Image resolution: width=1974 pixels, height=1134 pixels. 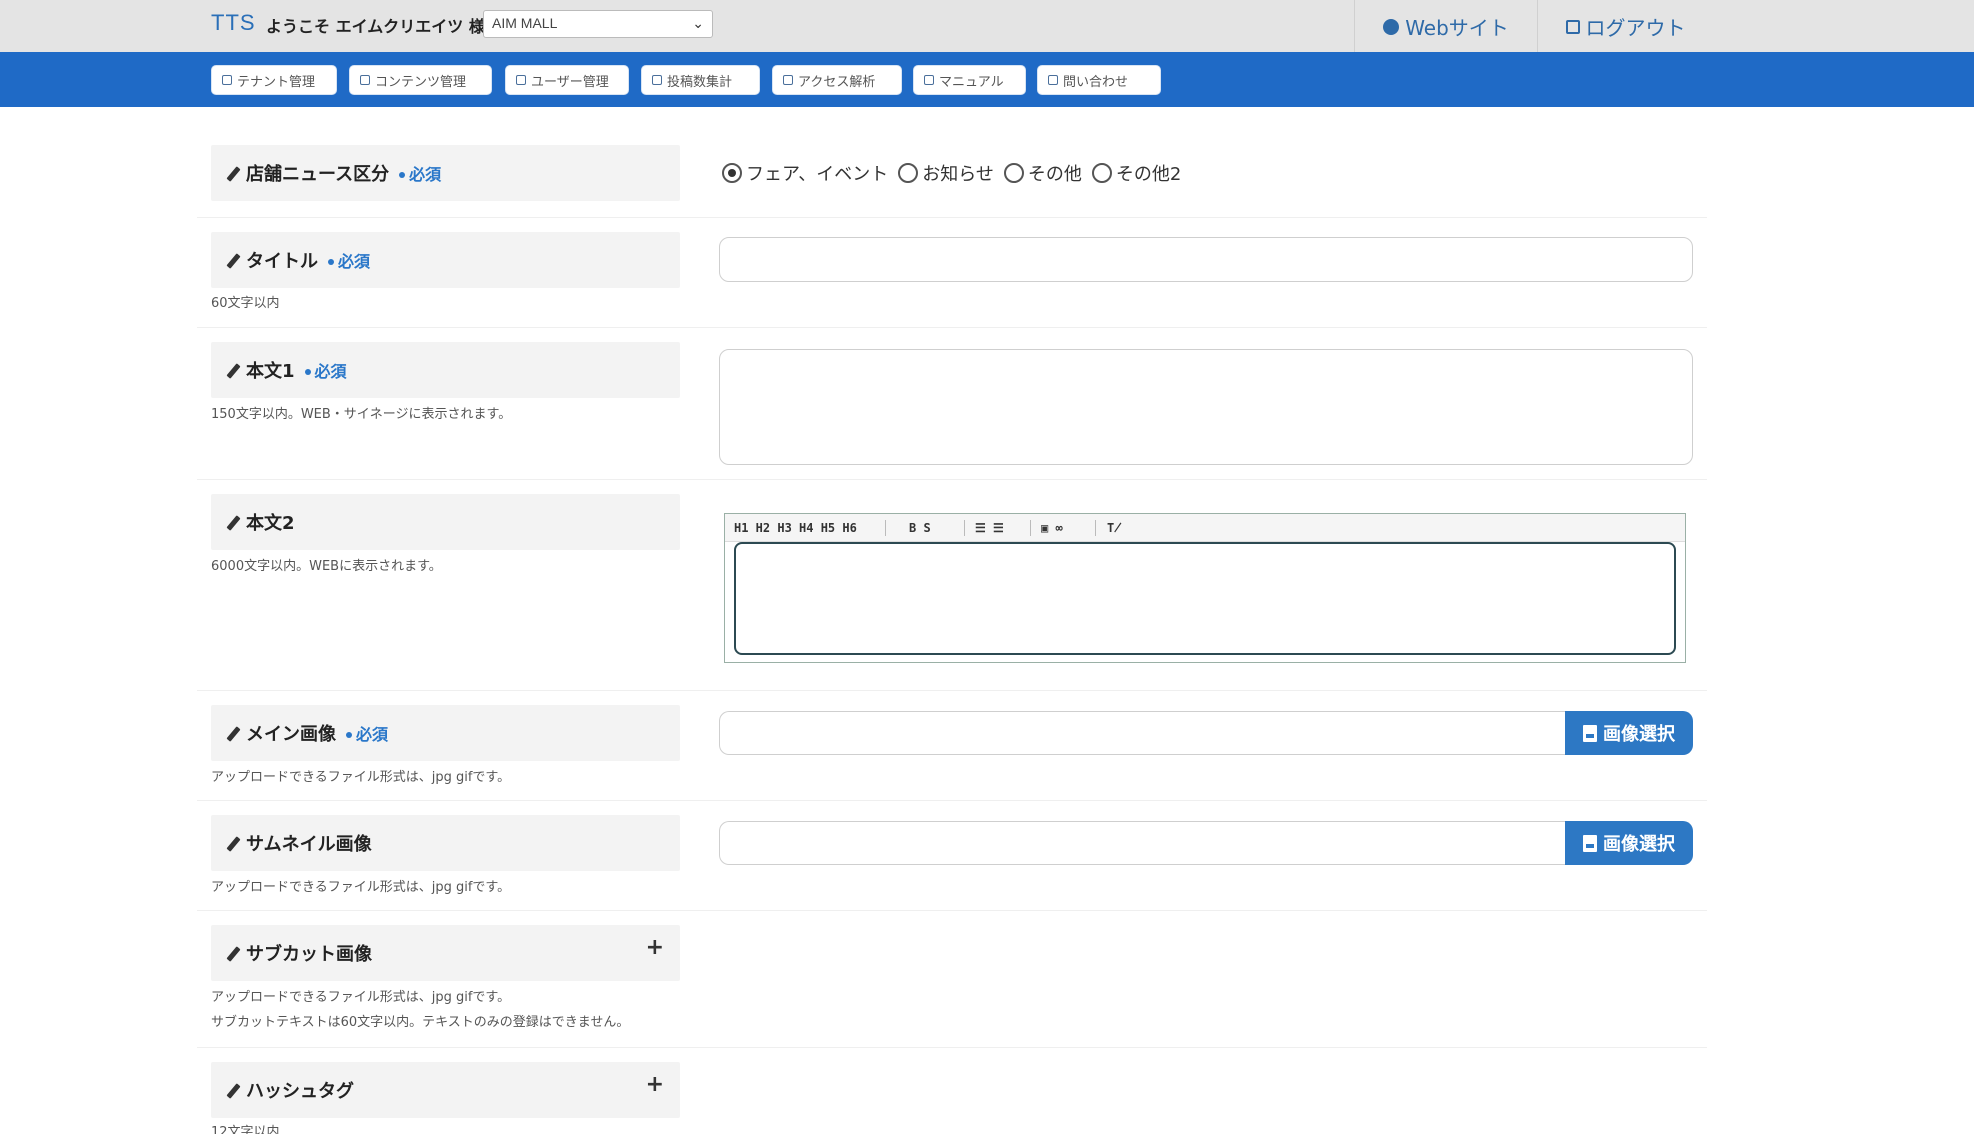 What do you see at coordinates (788, 80) in the screenshot?
I see `bar-chart-icon` at bounding box center [788, 80].